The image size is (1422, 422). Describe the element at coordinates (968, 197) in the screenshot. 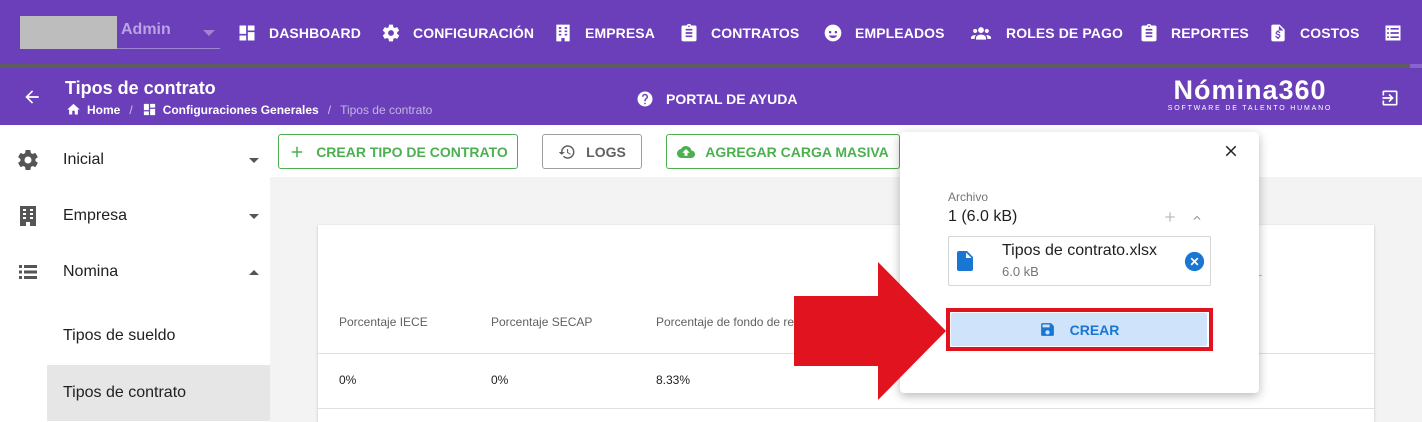

I see `file-field-label: Archivo` at that location.